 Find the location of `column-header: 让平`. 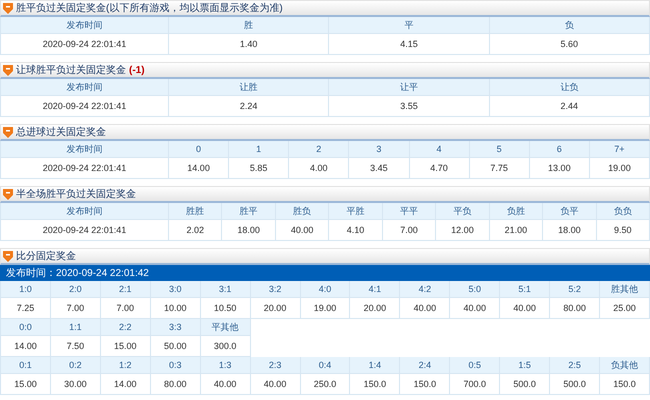

column-header: 让平 is located at coordinates (409, 87).